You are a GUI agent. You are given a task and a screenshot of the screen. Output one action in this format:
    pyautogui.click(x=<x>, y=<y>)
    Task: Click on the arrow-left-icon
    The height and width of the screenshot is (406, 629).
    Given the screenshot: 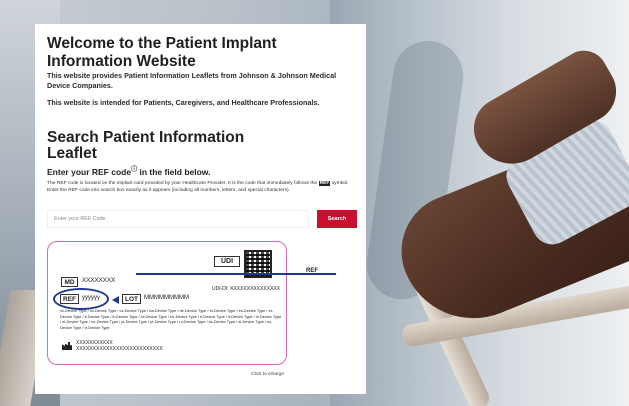 What is the action you would take?
    pyautogui.click(x=115, y=300)
    